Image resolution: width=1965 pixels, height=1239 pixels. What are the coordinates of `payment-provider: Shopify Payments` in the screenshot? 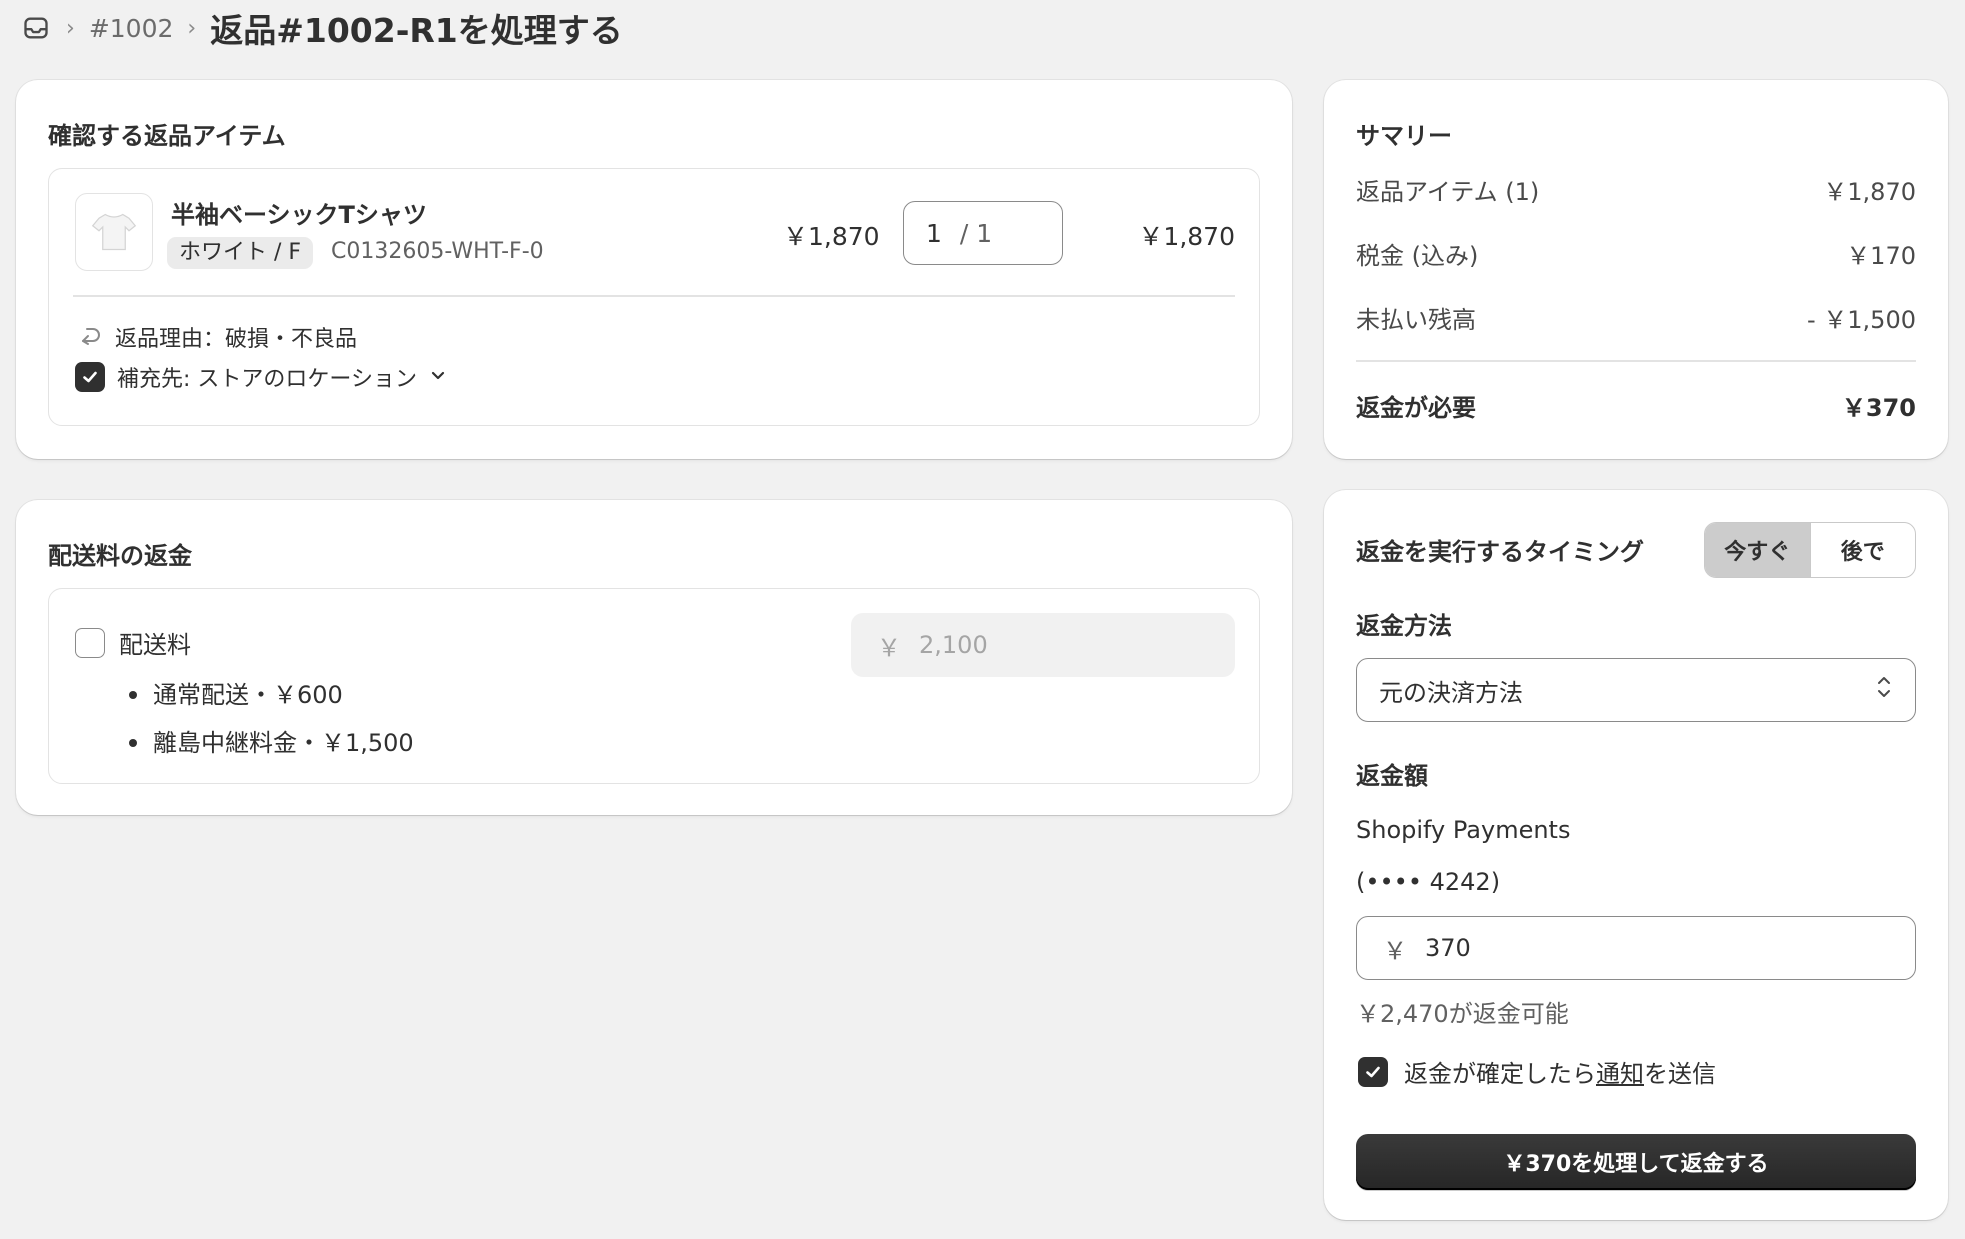 It's located at (1463, 830).